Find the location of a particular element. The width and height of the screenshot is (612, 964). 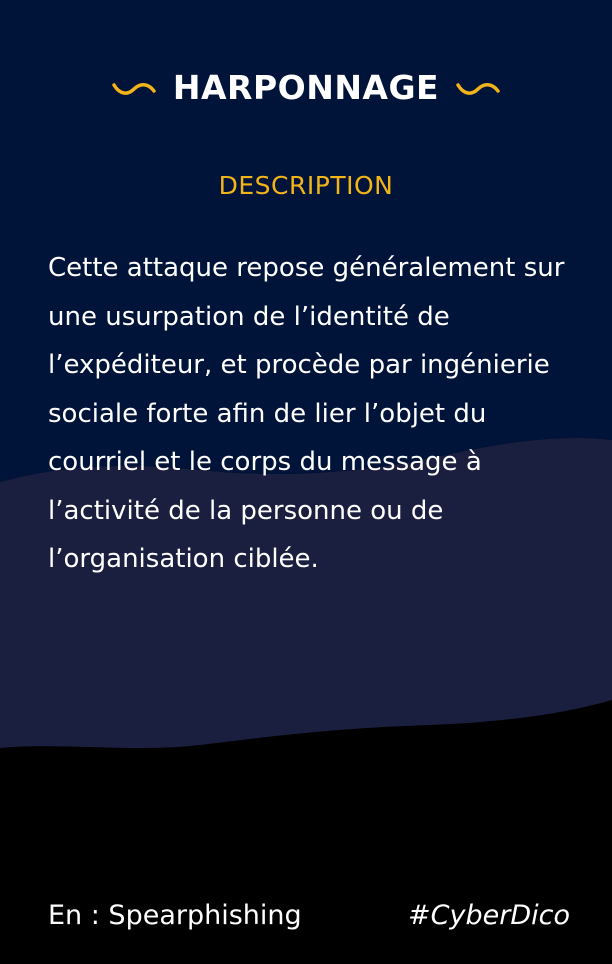

hashtag: #CyberDico is located at coordinates (489, 915).